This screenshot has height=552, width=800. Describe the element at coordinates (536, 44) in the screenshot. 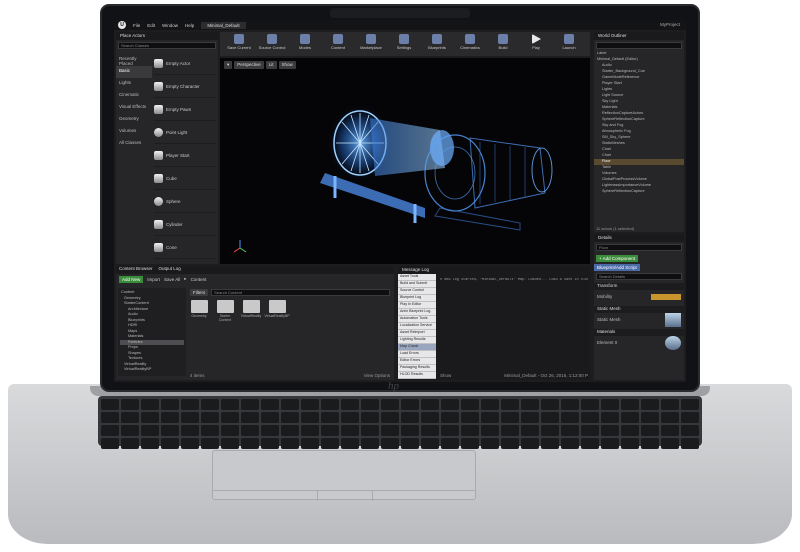

I see `play-button: Play` at that location.